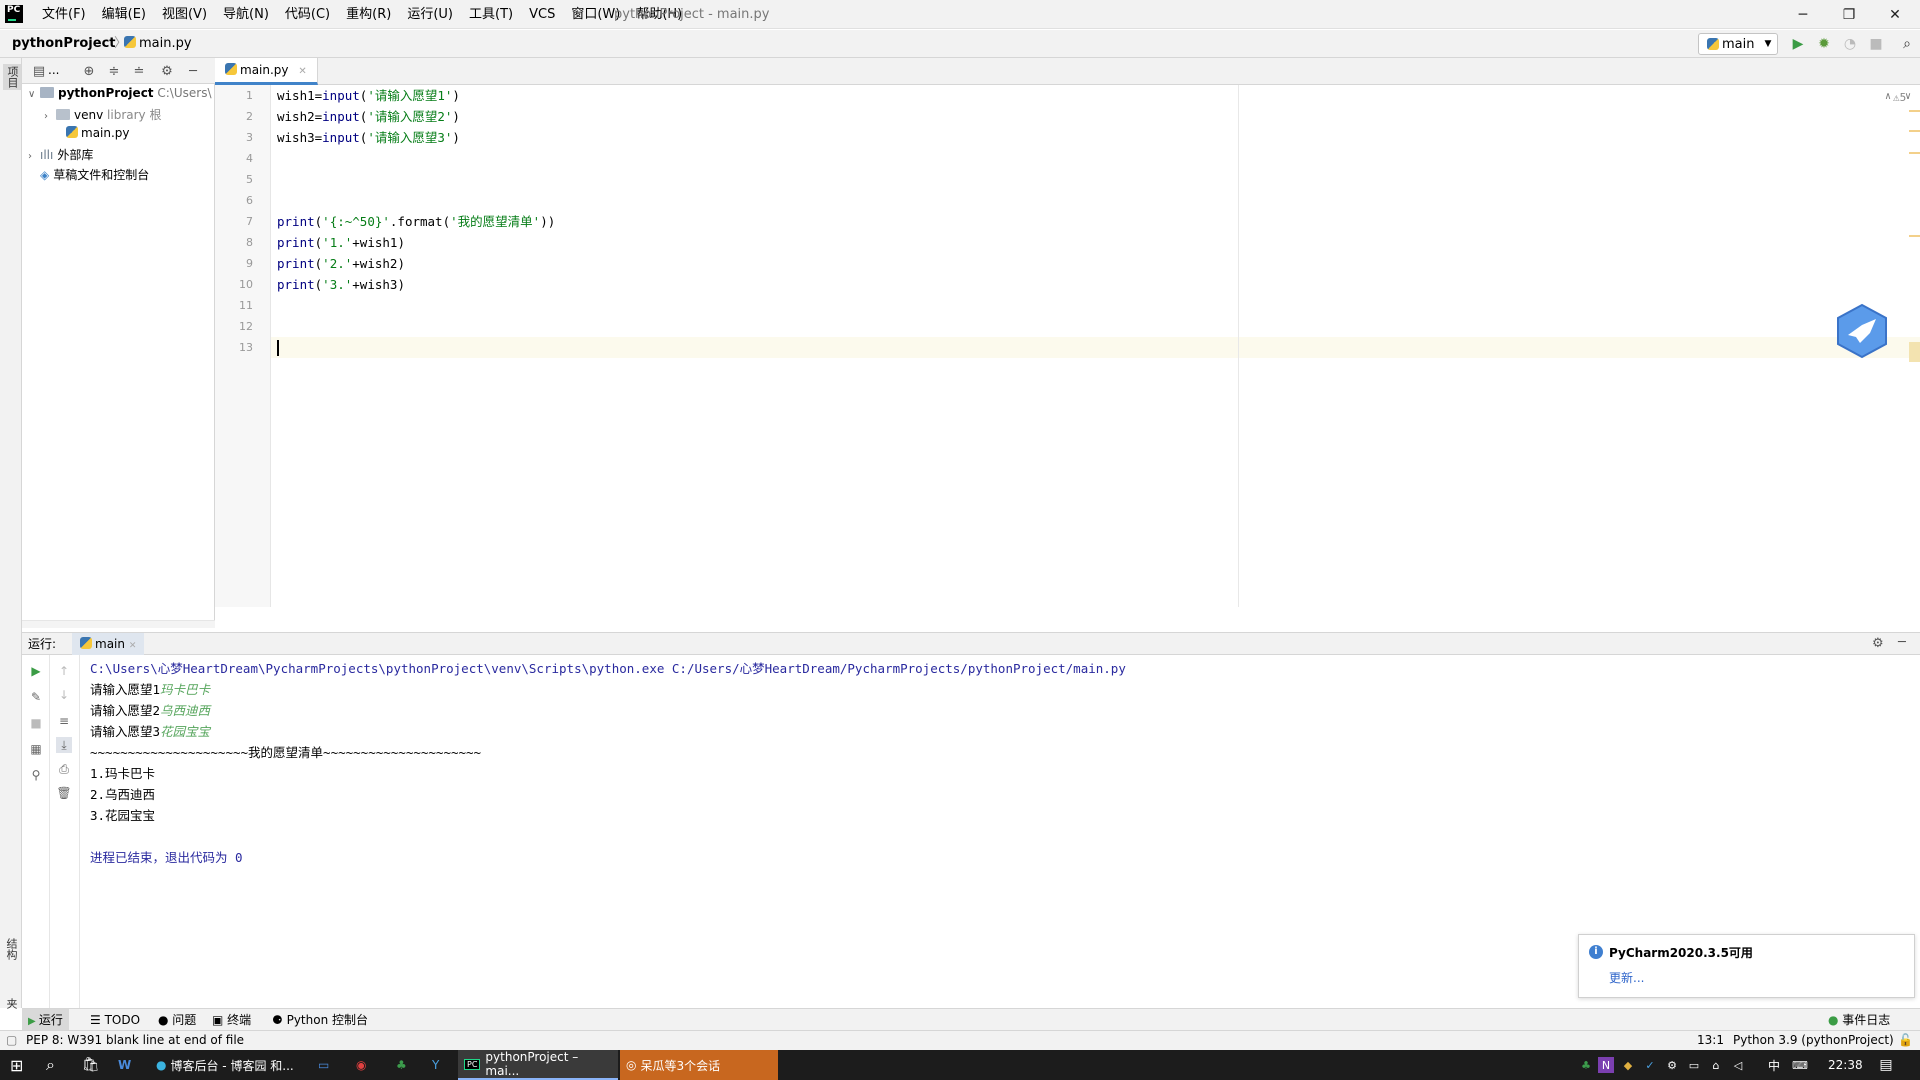 The width and height of the screenshot is (1920, 1080). I want to click on arrow-down-icon: ↓, so click(64, 695).